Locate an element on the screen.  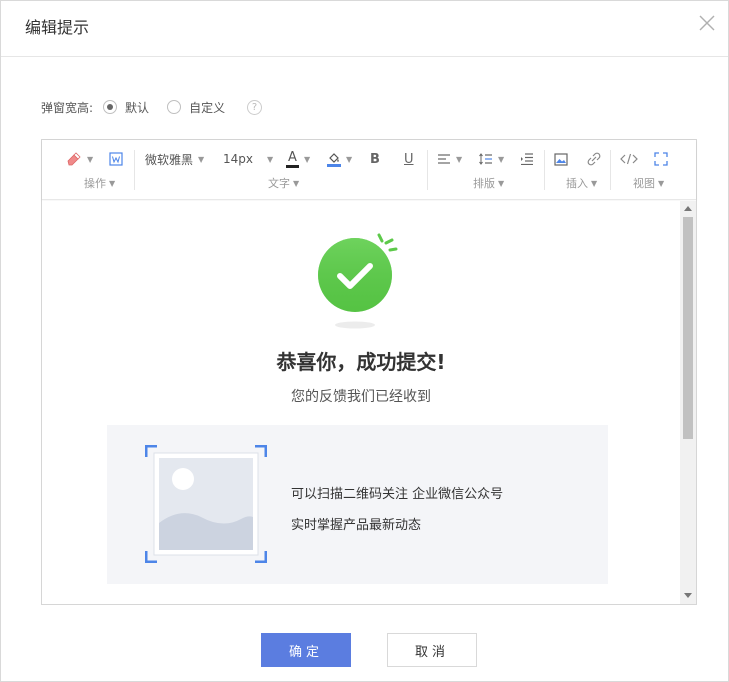
scroll-down-arrow-icon is located at coordinates (688, 595).